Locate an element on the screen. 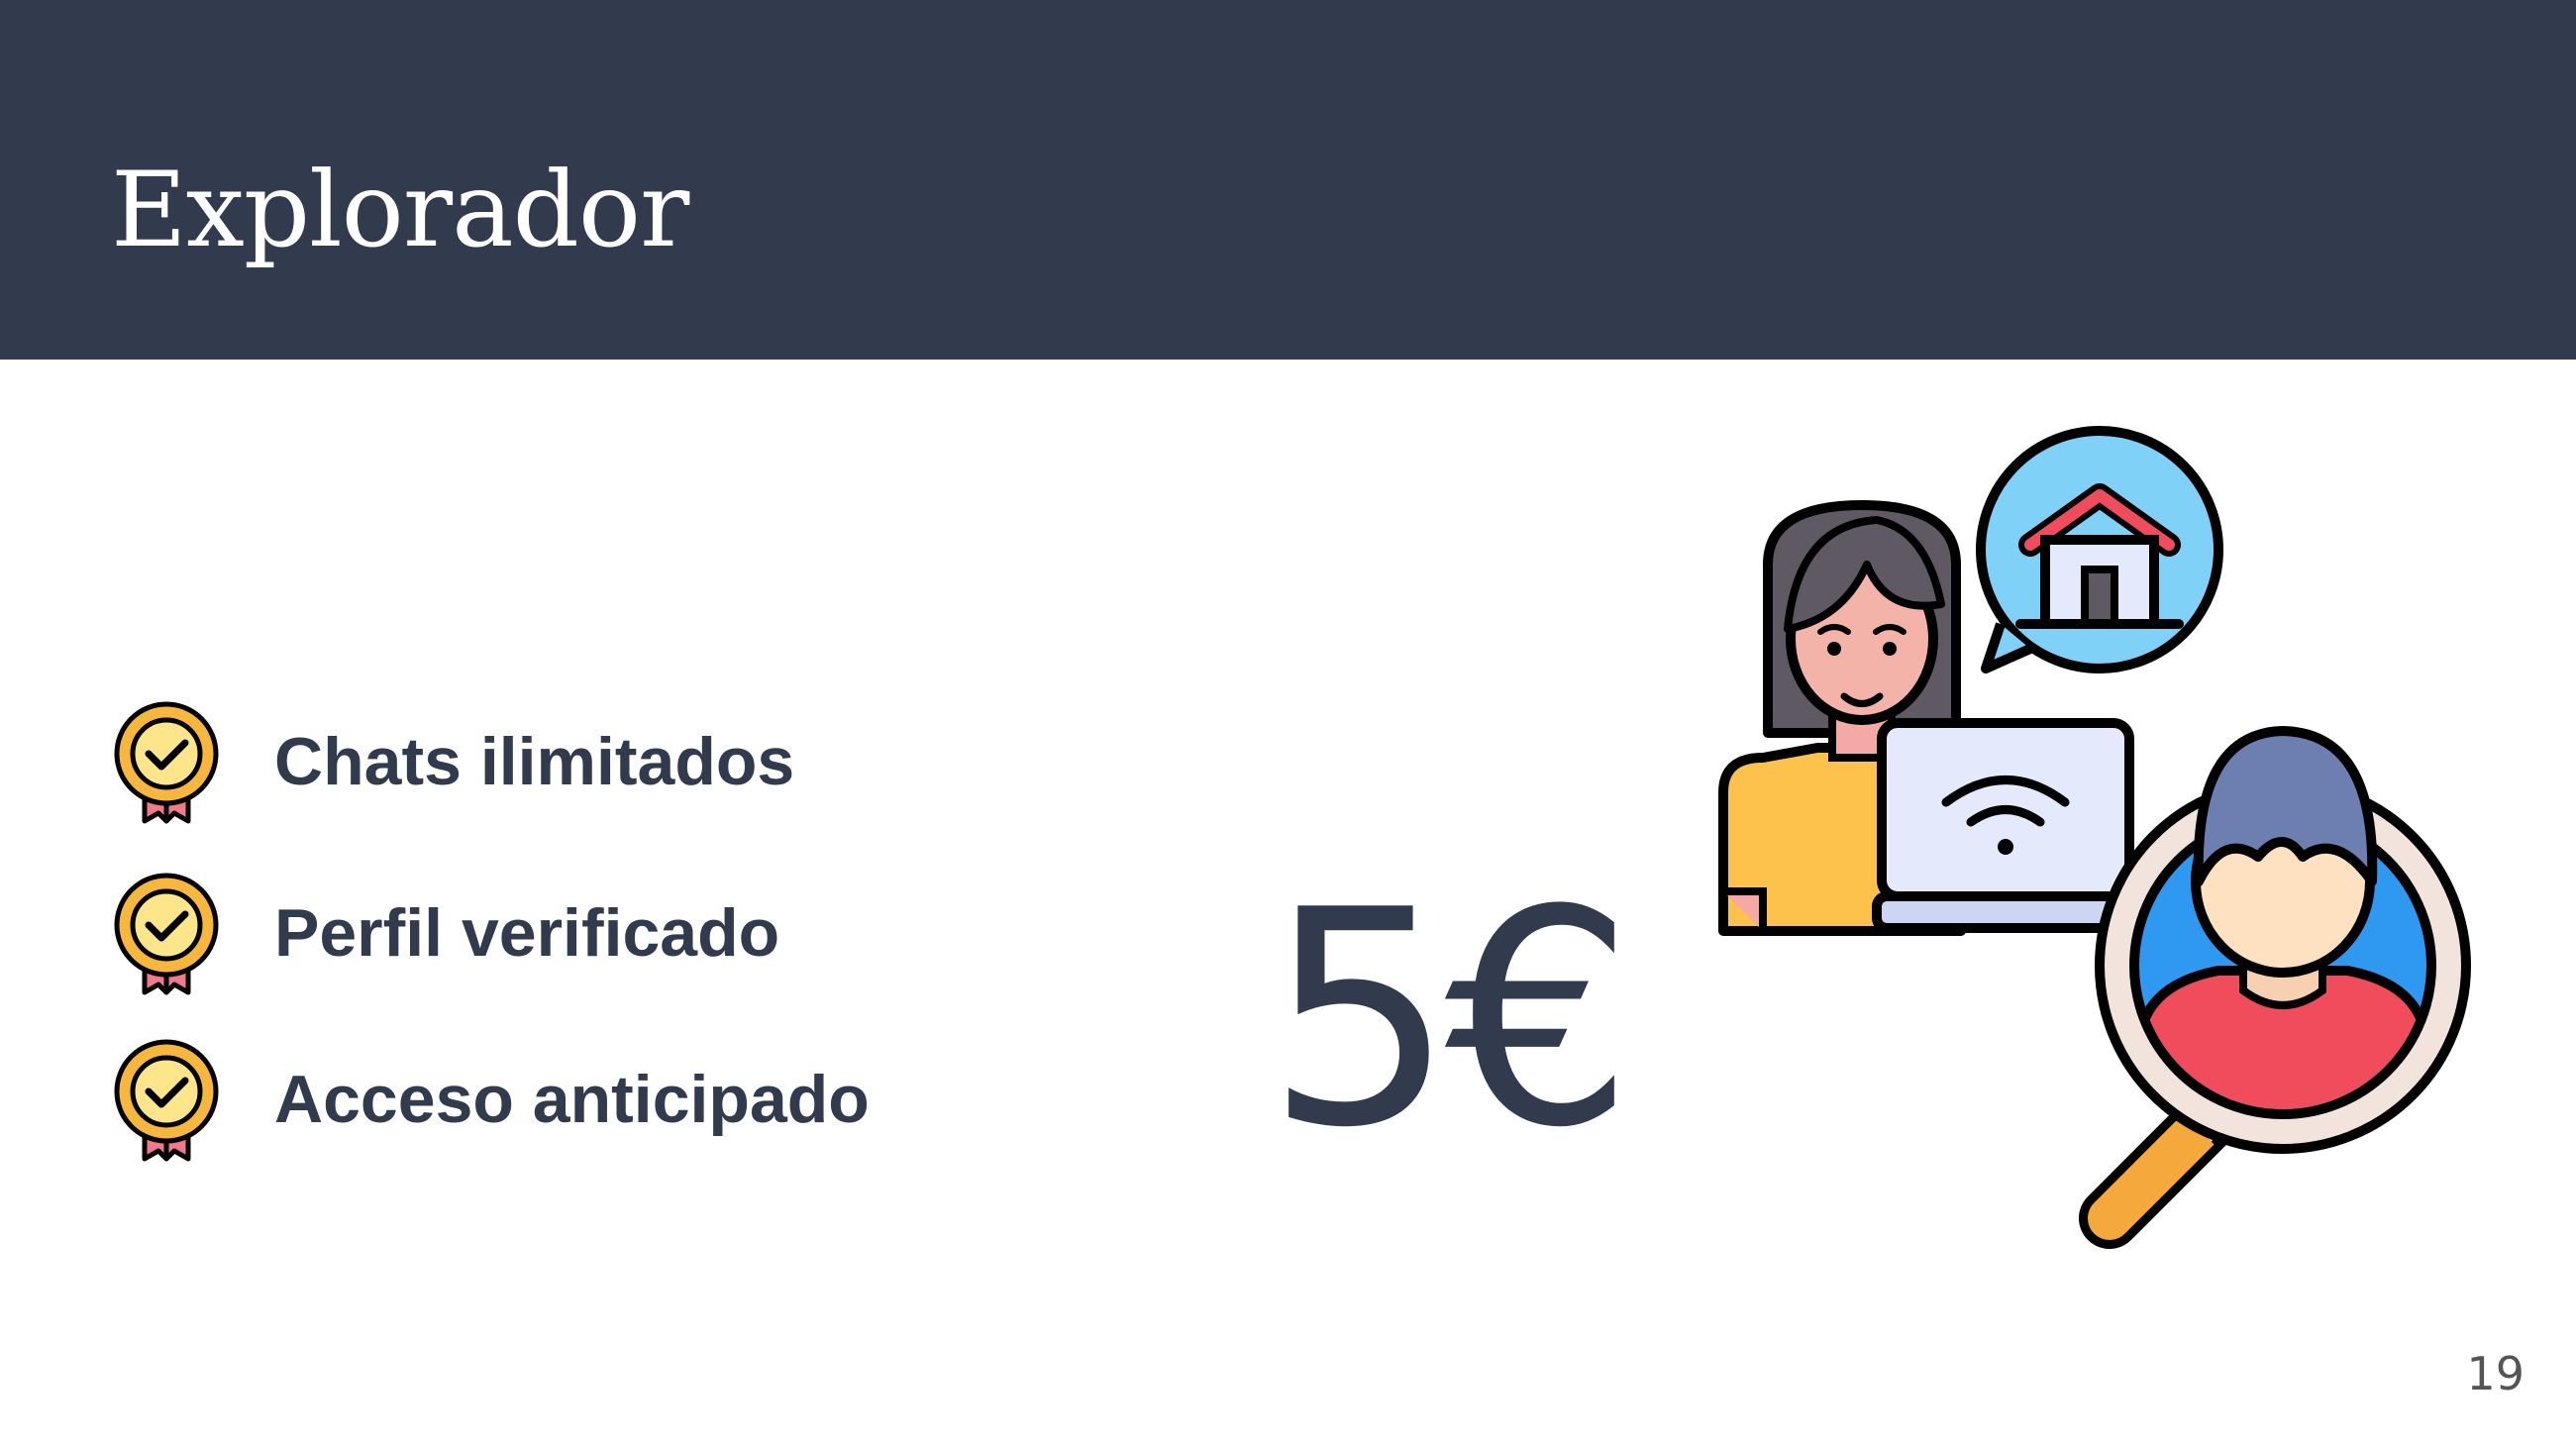  price-value: 5€ is located at coordinates (1450, 1019).